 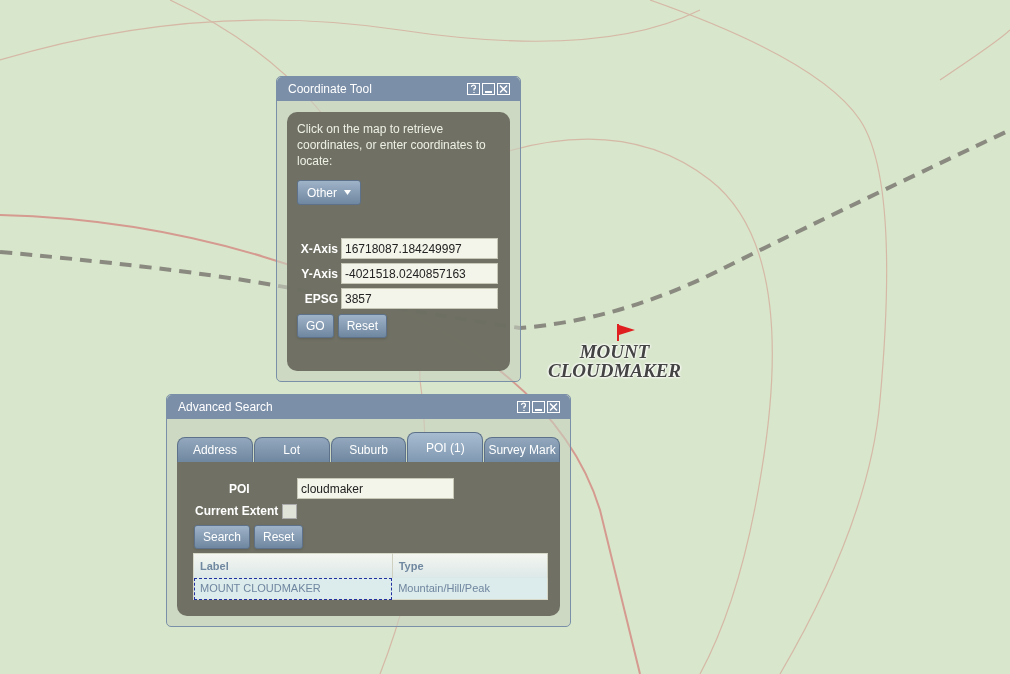 I want to click on search-tab: POI (1), so click(x=445, y=447).